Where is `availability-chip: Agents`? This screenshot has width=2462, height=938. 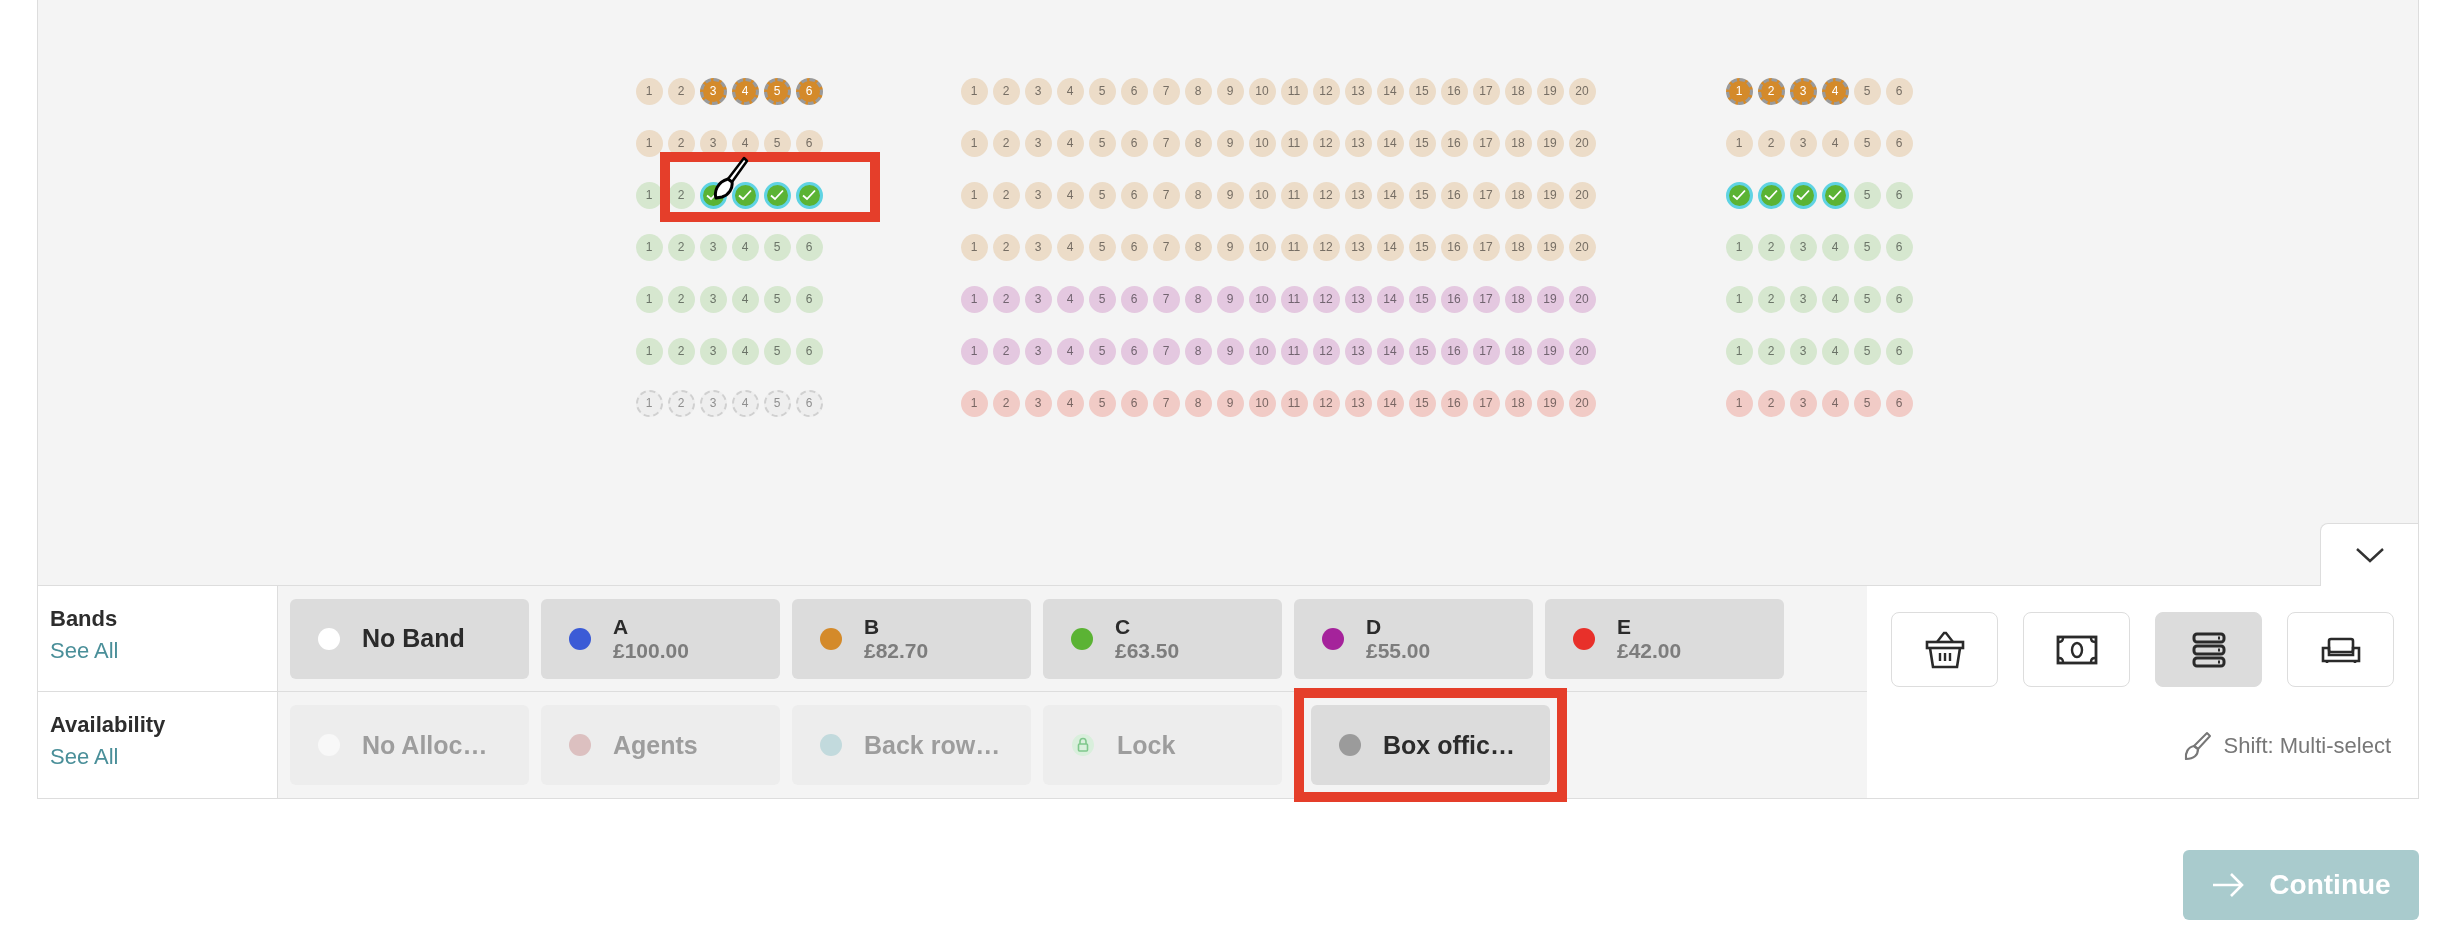 availability-chip: Agents is located at coordinates (660, 745).